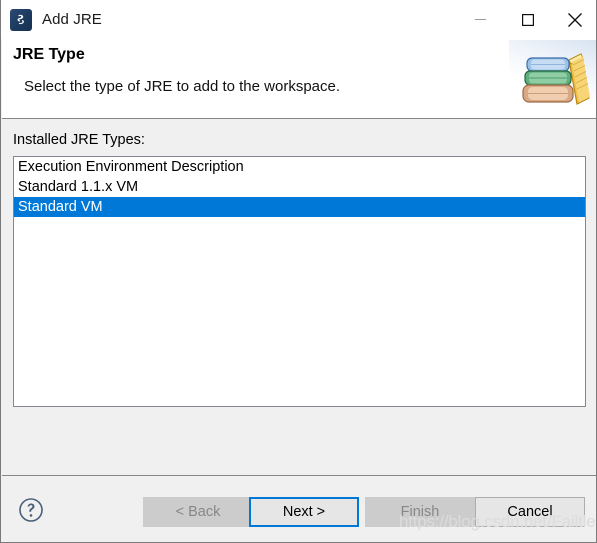 This screenshot has height=543, width=597. I want to click on list-item: Execution Environment Description, so click(299, 167).